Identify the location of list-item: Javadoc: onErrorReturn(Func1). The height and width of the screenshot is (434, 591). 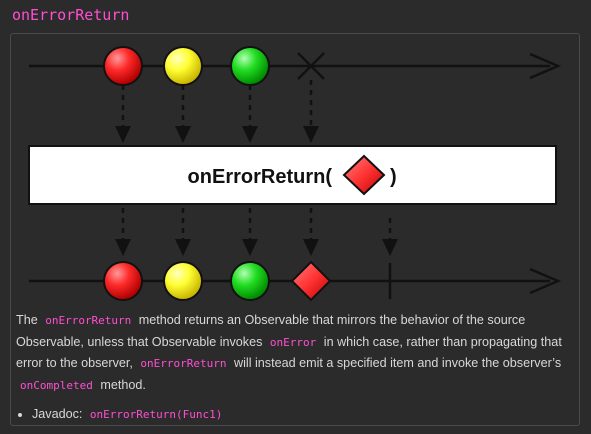
(304, 414).